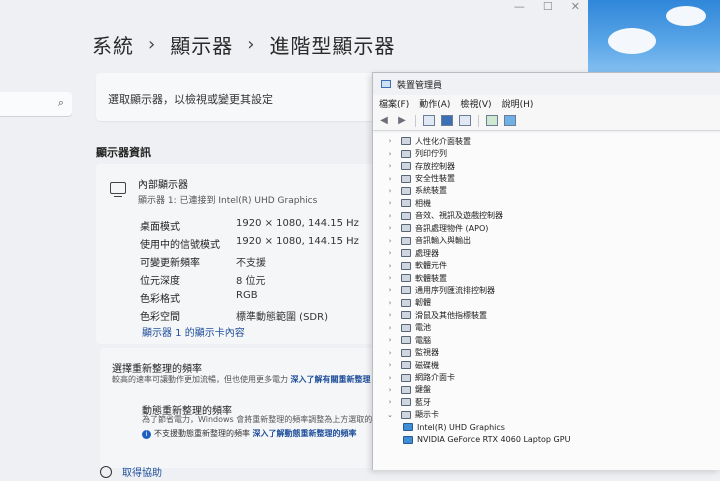  What do you see at coordinates (427, 353) in the screenshot?
I see `tree-item-label: 監視器` at bounding box center [427, 353].